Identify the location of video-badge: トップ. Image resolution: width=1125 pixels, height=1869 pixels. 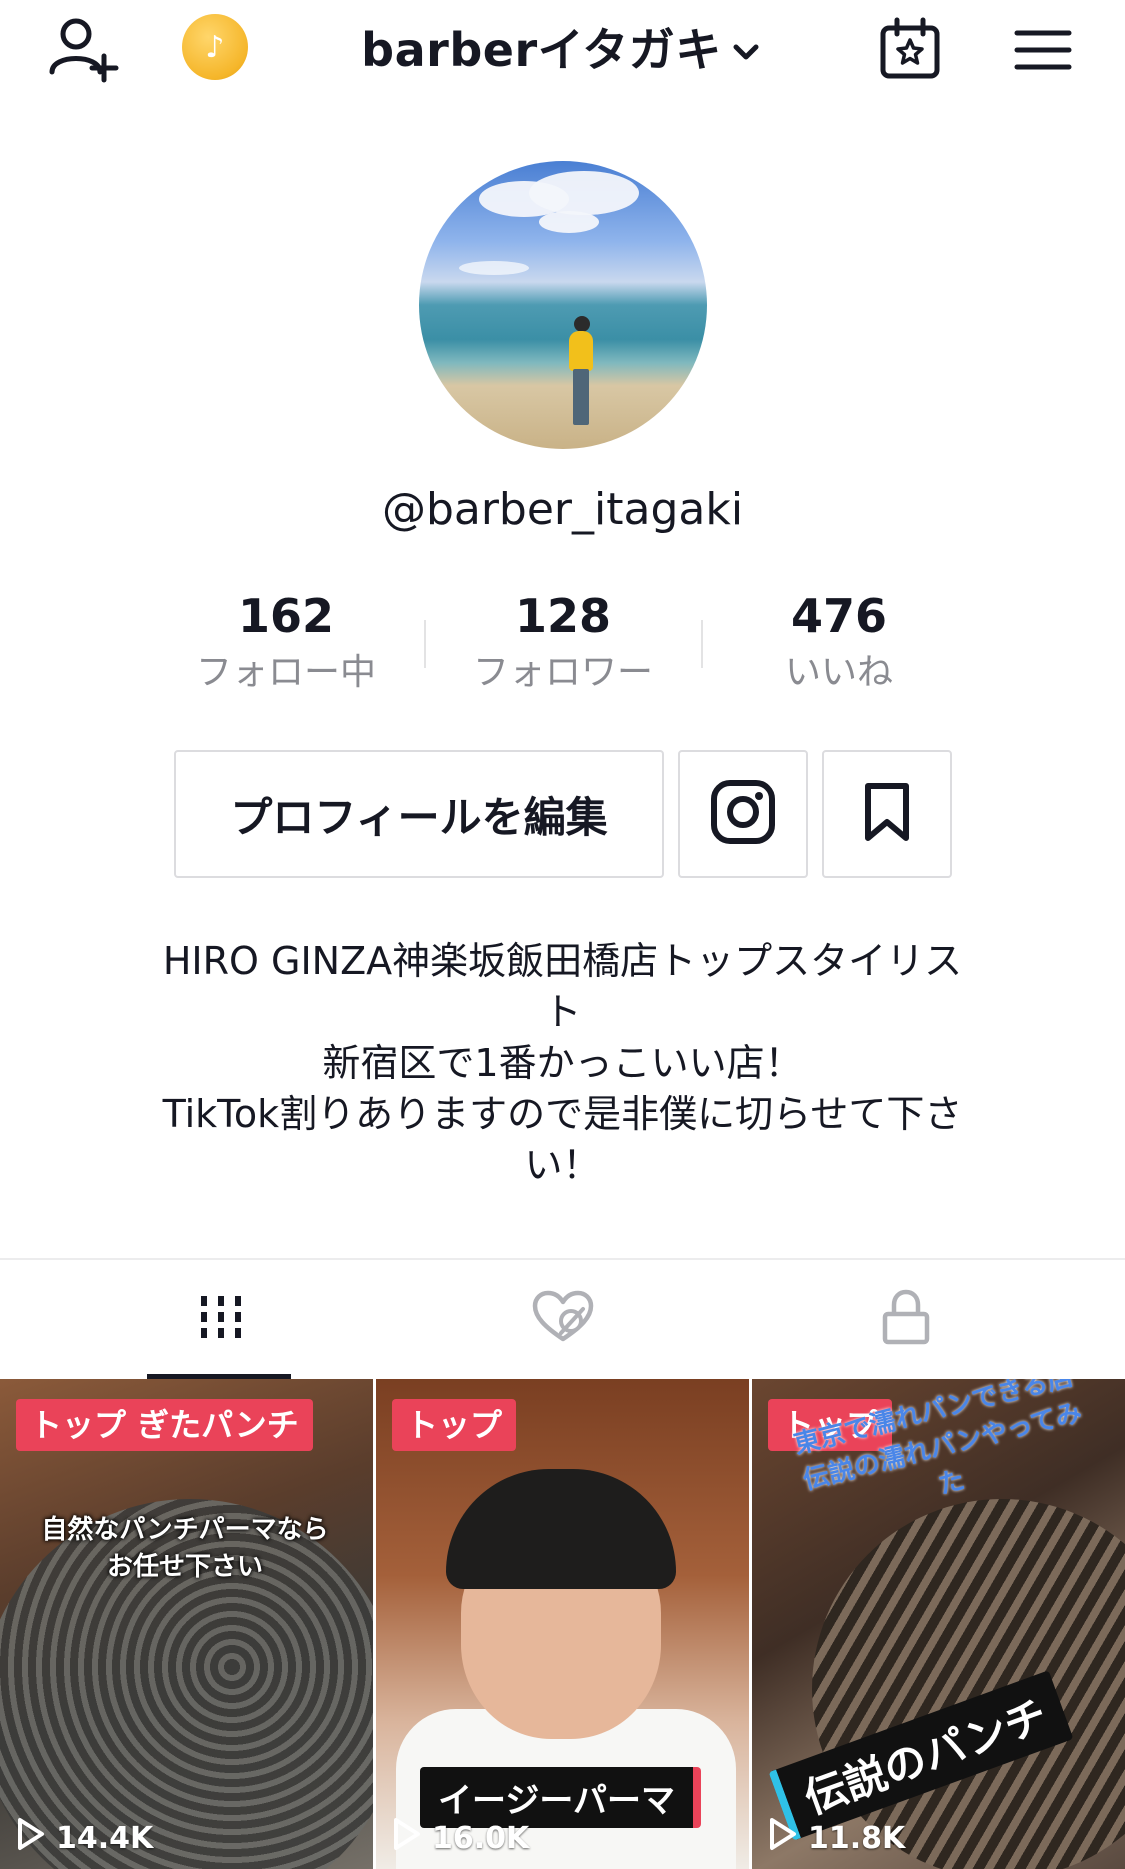
(454, 1425).